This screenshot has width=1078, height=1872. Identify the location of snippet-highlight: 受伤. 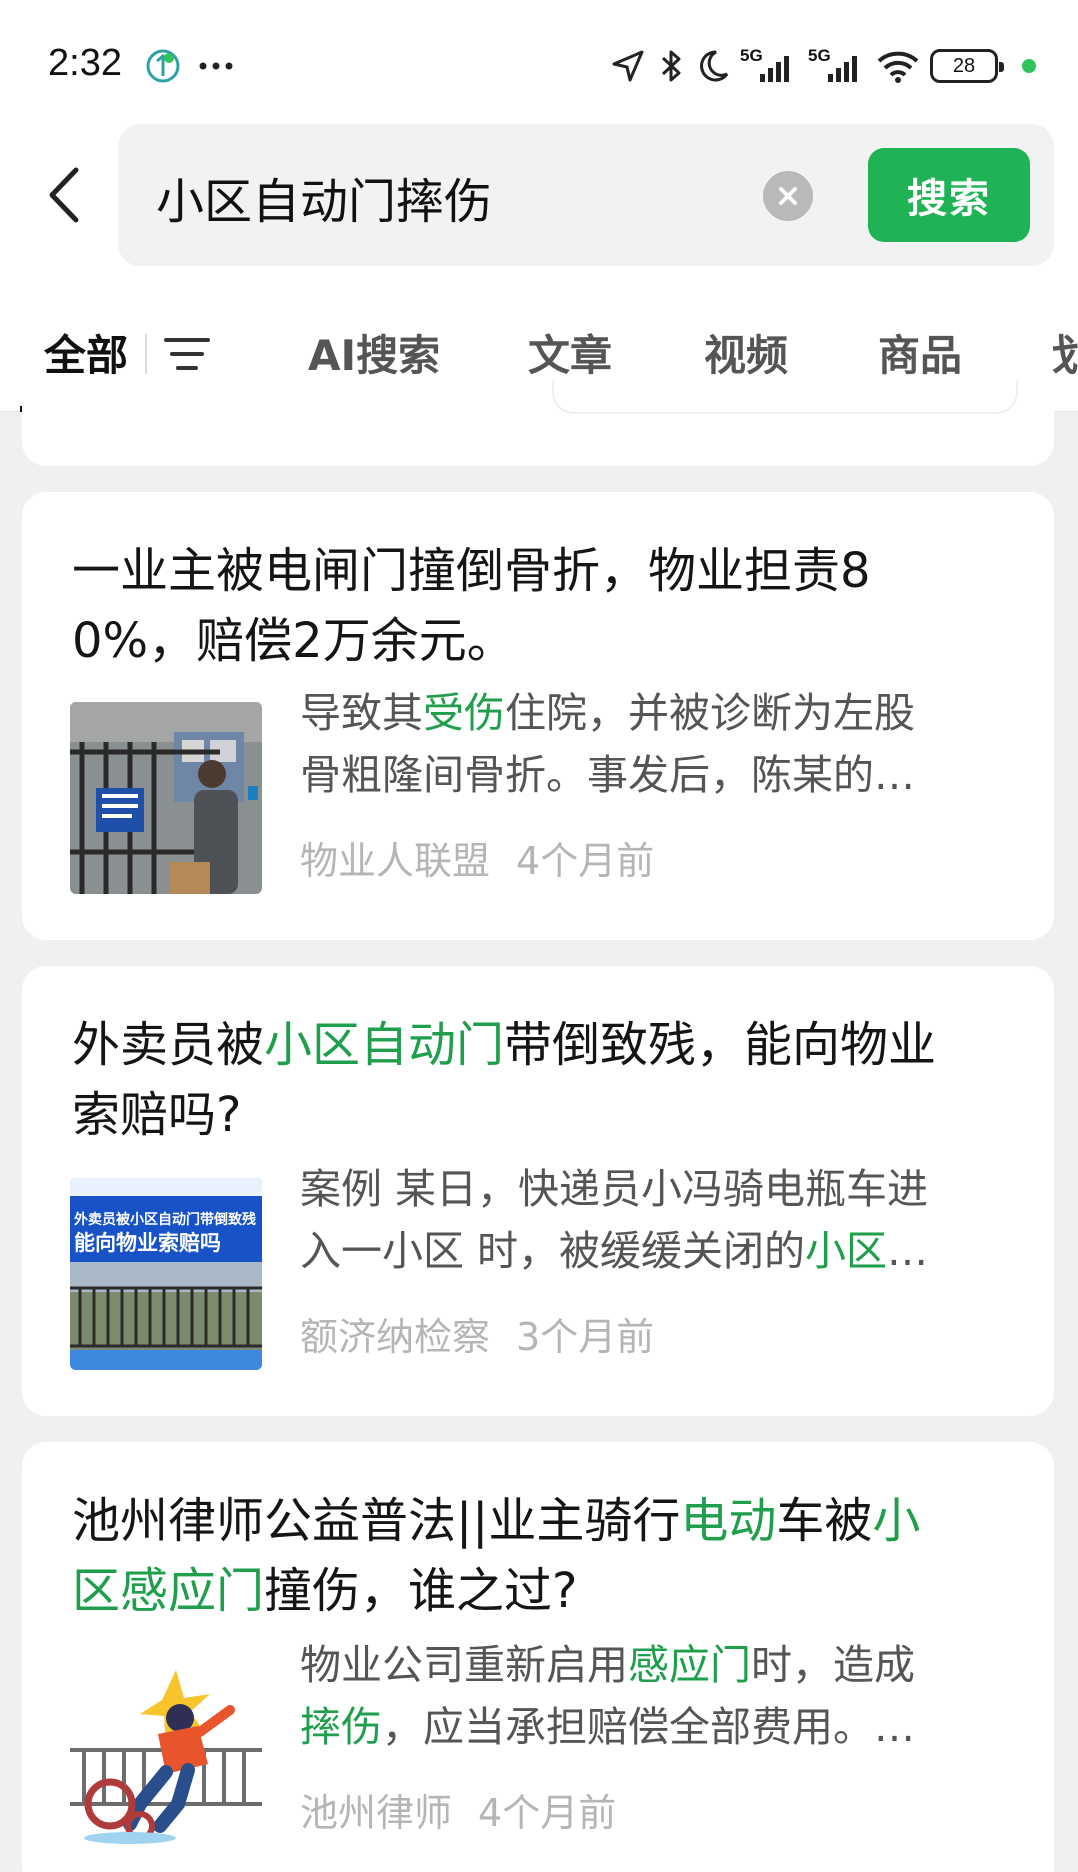
(464, 713).